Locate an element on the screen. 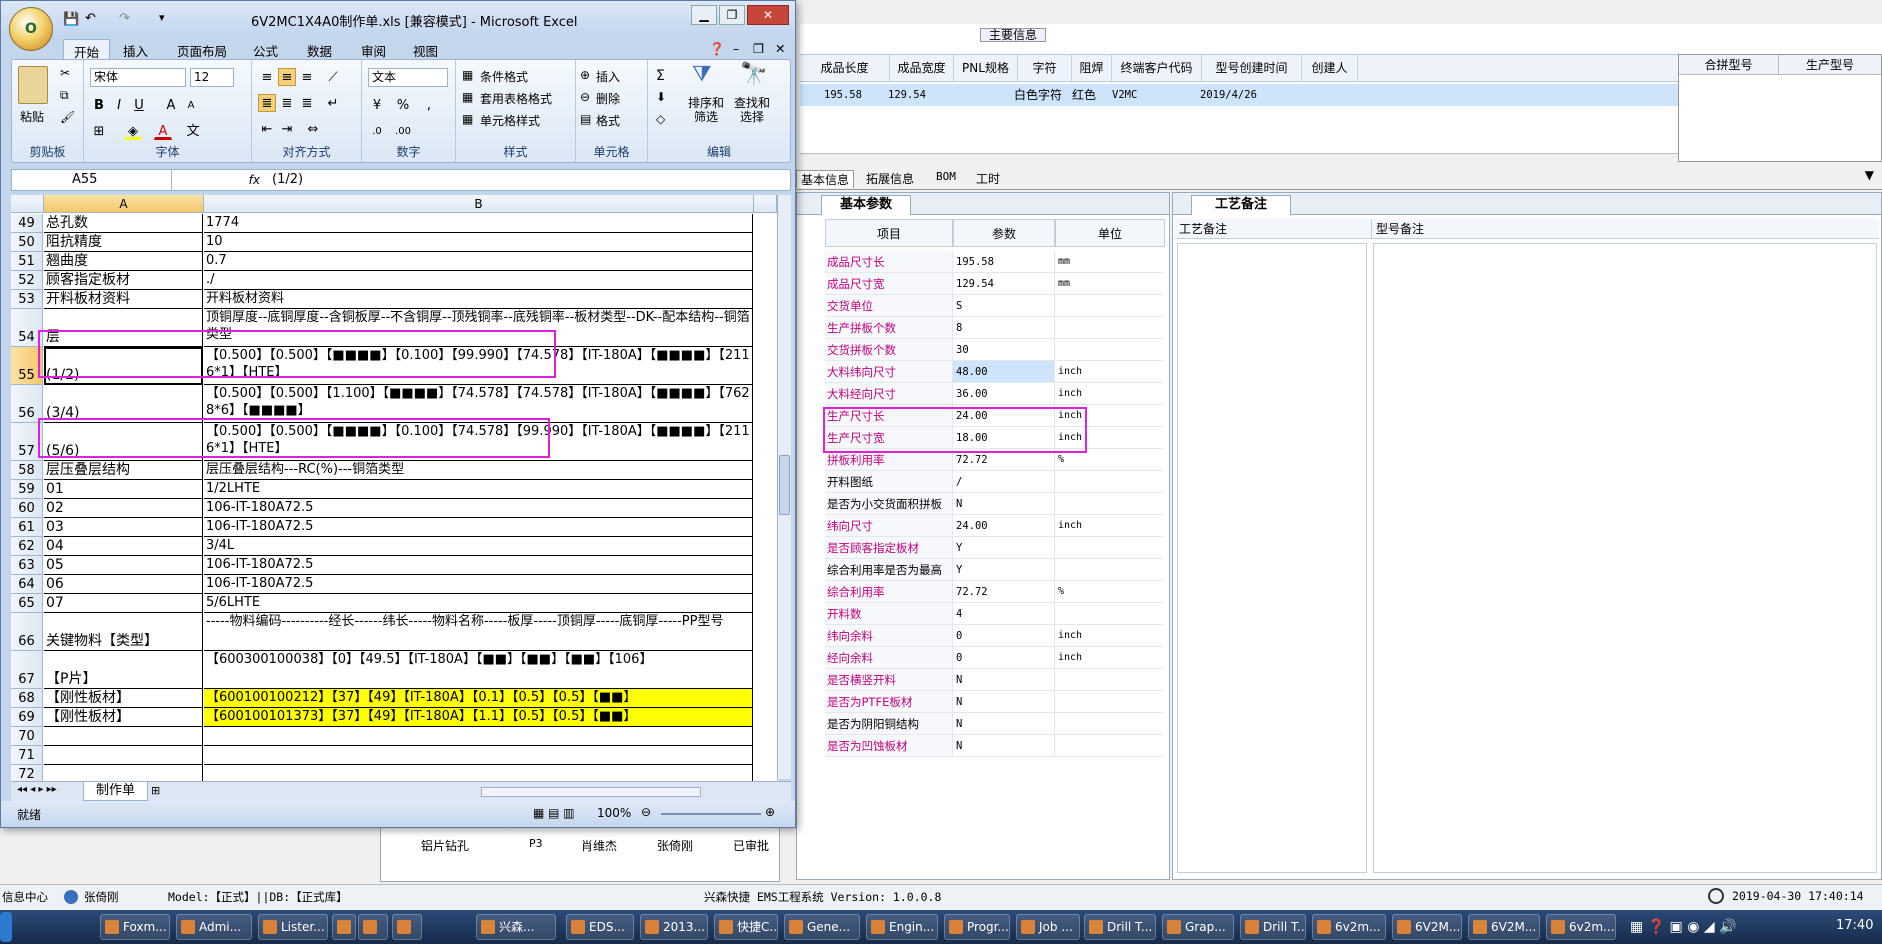 Image resolution: width=1882 pixels, height=944 pixels. decrease-decimal-icon: .00 is located at coordinates (403, 131).